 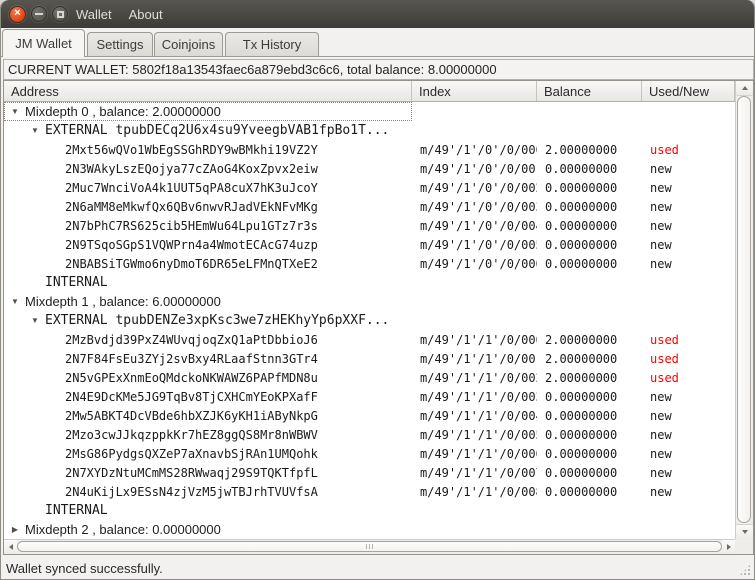 I want to click on address-cell: ▼ 2N7XYDzNtuMCmMS28RWwaqj29S9TQKTfpfL, so click(x=208, y=472).